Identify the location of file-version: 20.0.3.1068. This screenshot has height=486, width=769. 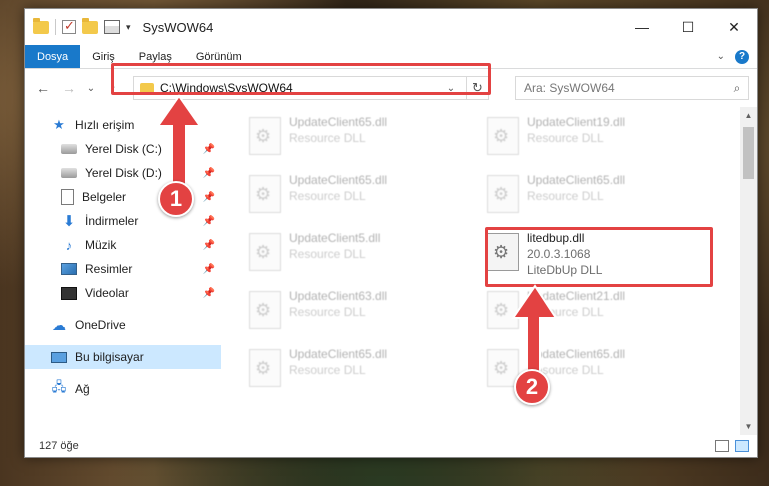
(559, 254).